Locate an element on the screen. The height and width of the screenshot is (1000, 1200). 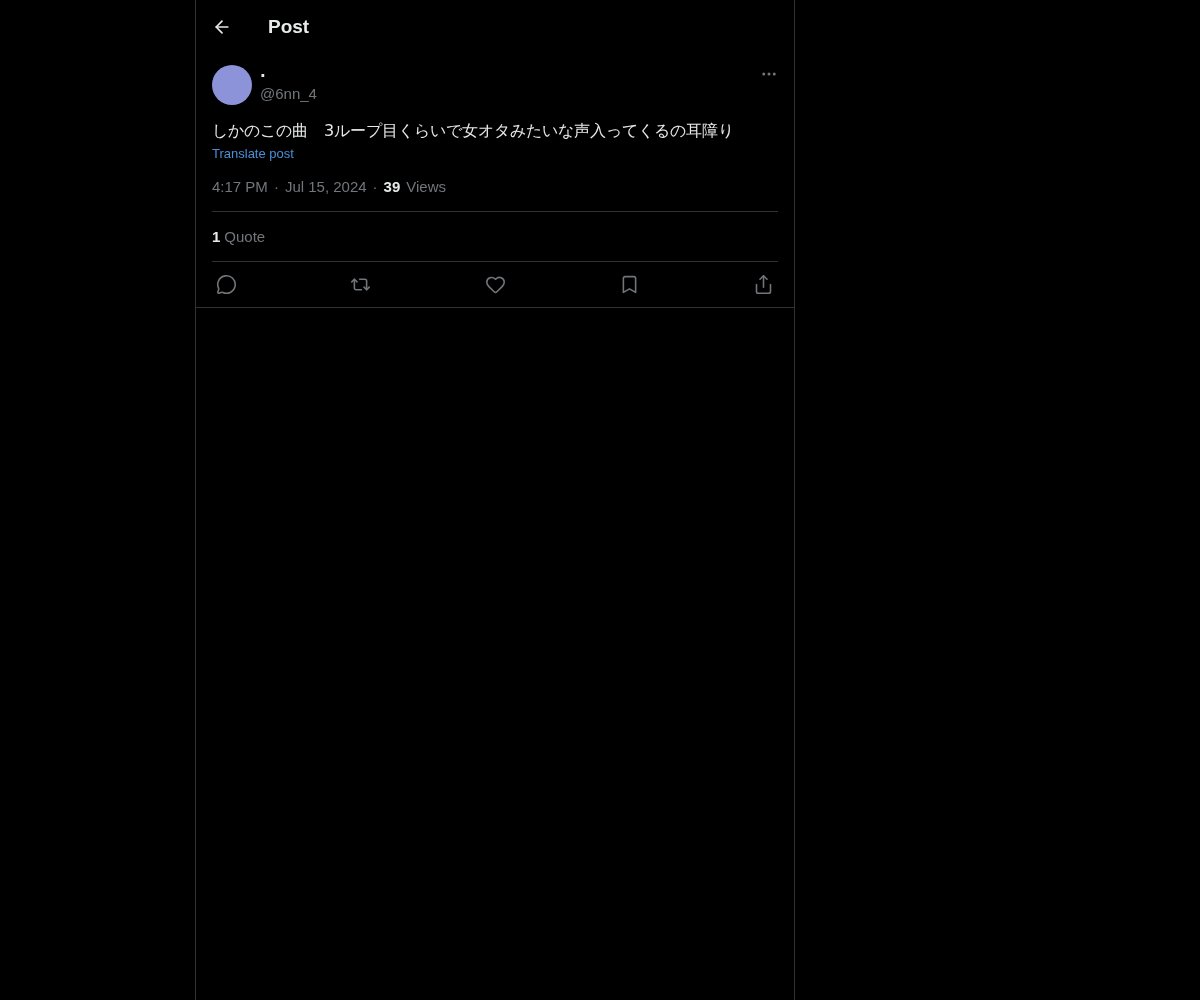
share-icon is located at coordinates (763, 284).